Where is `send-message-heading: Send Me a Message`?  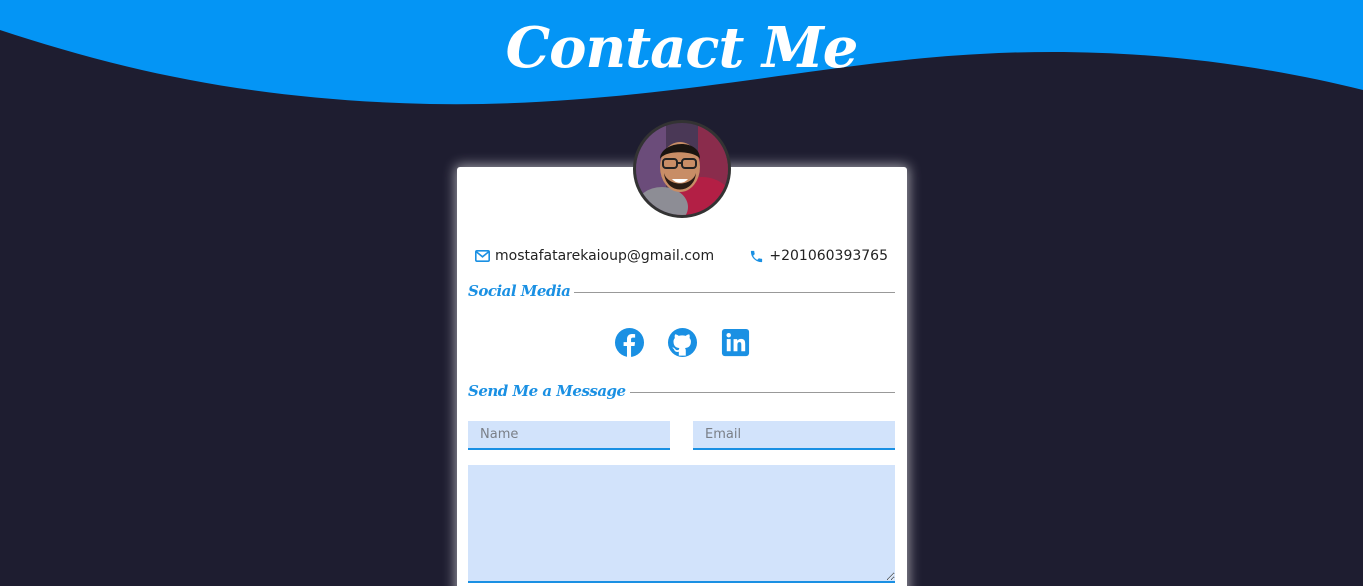 send-message-heading: Send Me a Message is located at coordinates (681, 391).